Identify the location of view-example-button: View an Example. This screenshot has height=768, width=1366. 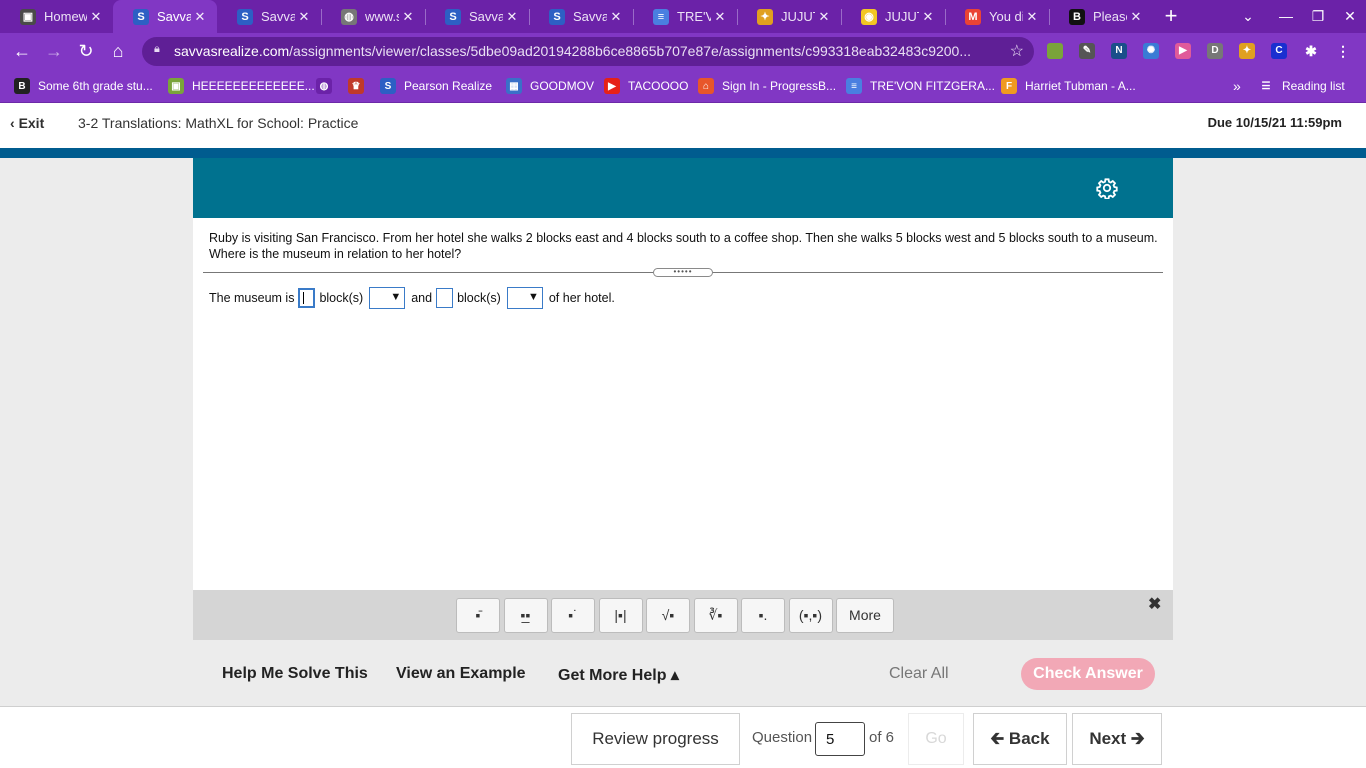
(461, 674).